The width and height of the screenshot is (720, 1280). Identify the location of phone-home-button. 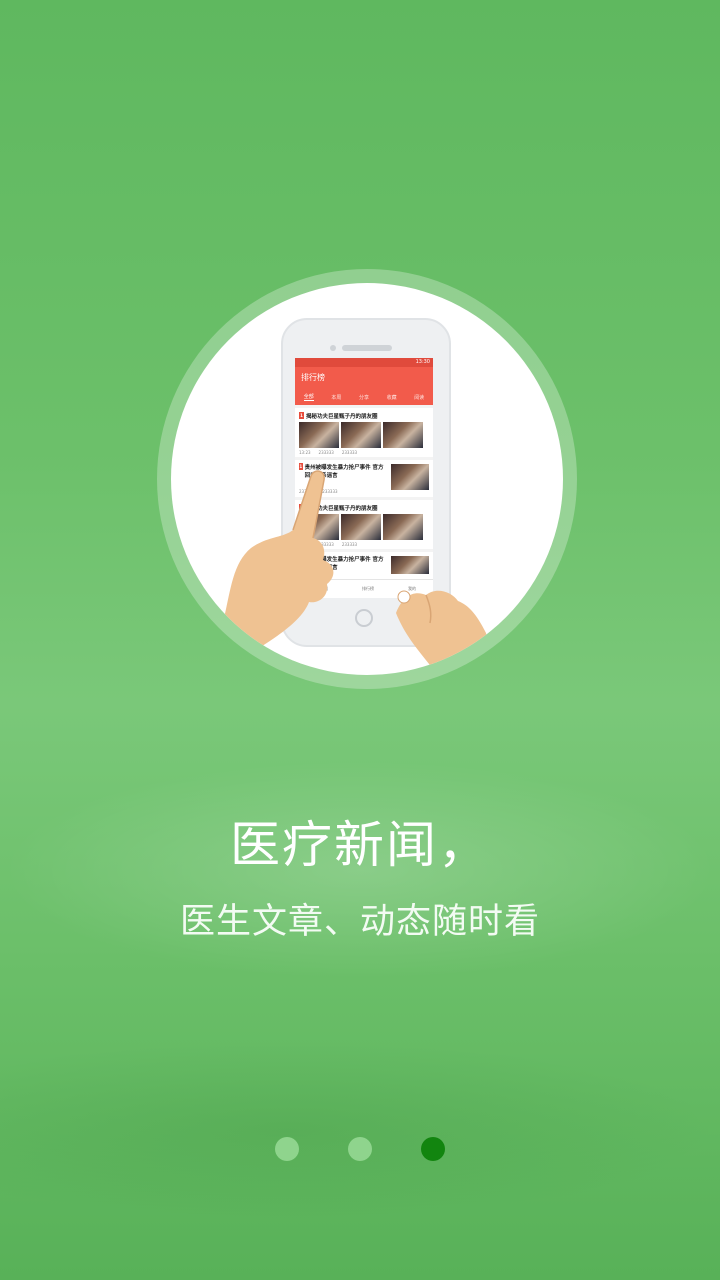
(364, 618).